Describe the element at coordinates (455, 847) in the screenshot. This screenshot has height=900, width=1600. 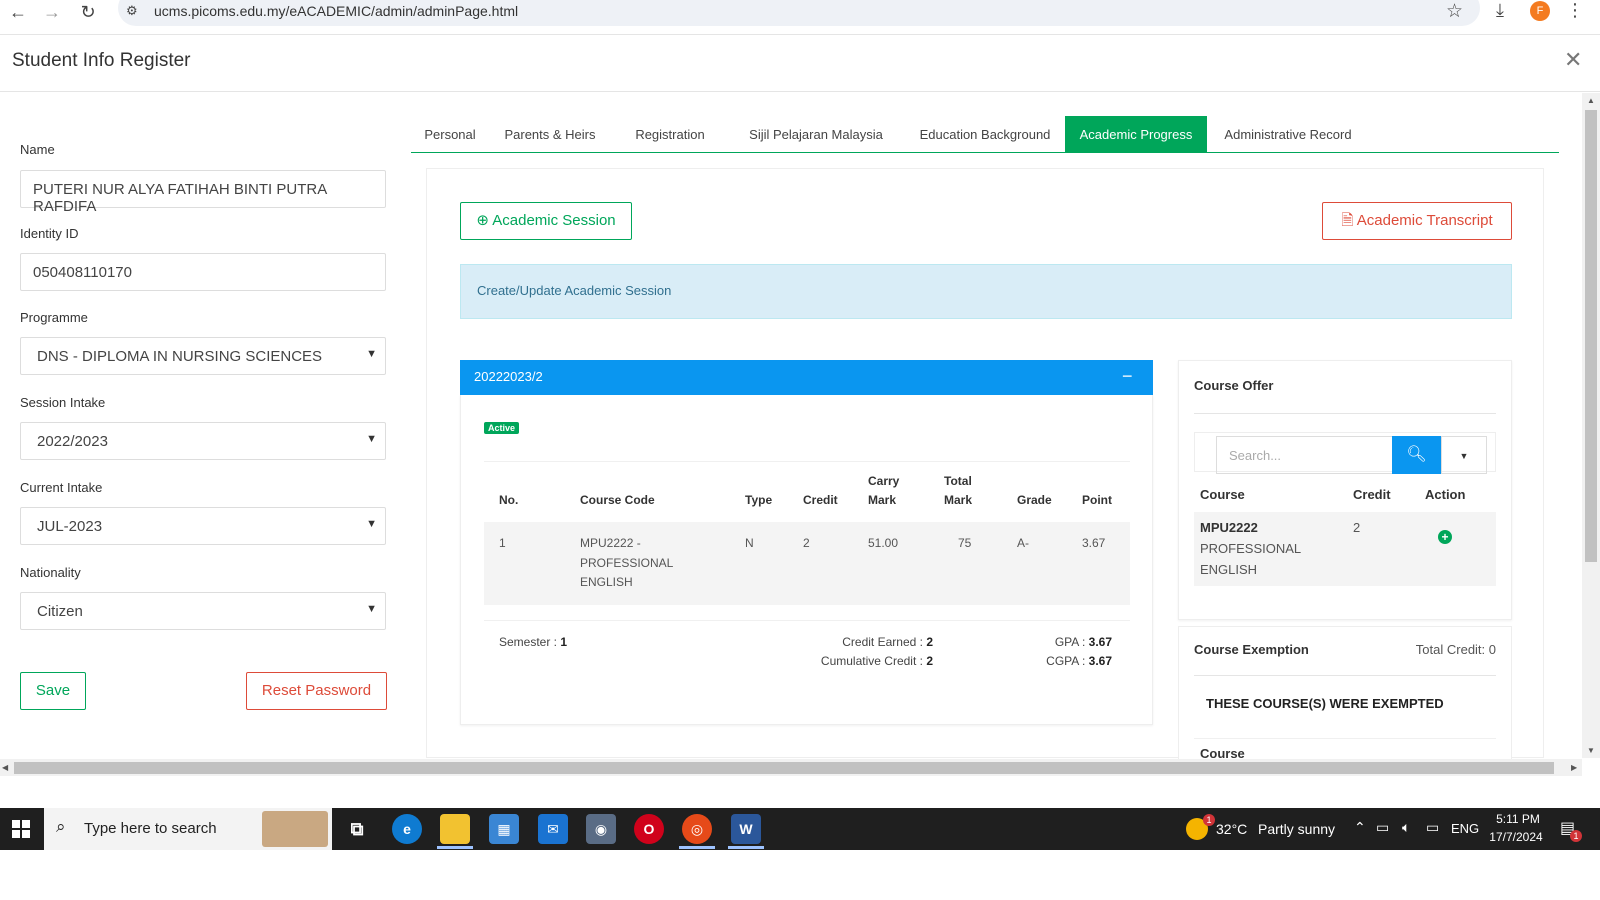
I see `active-indicator` at that location.